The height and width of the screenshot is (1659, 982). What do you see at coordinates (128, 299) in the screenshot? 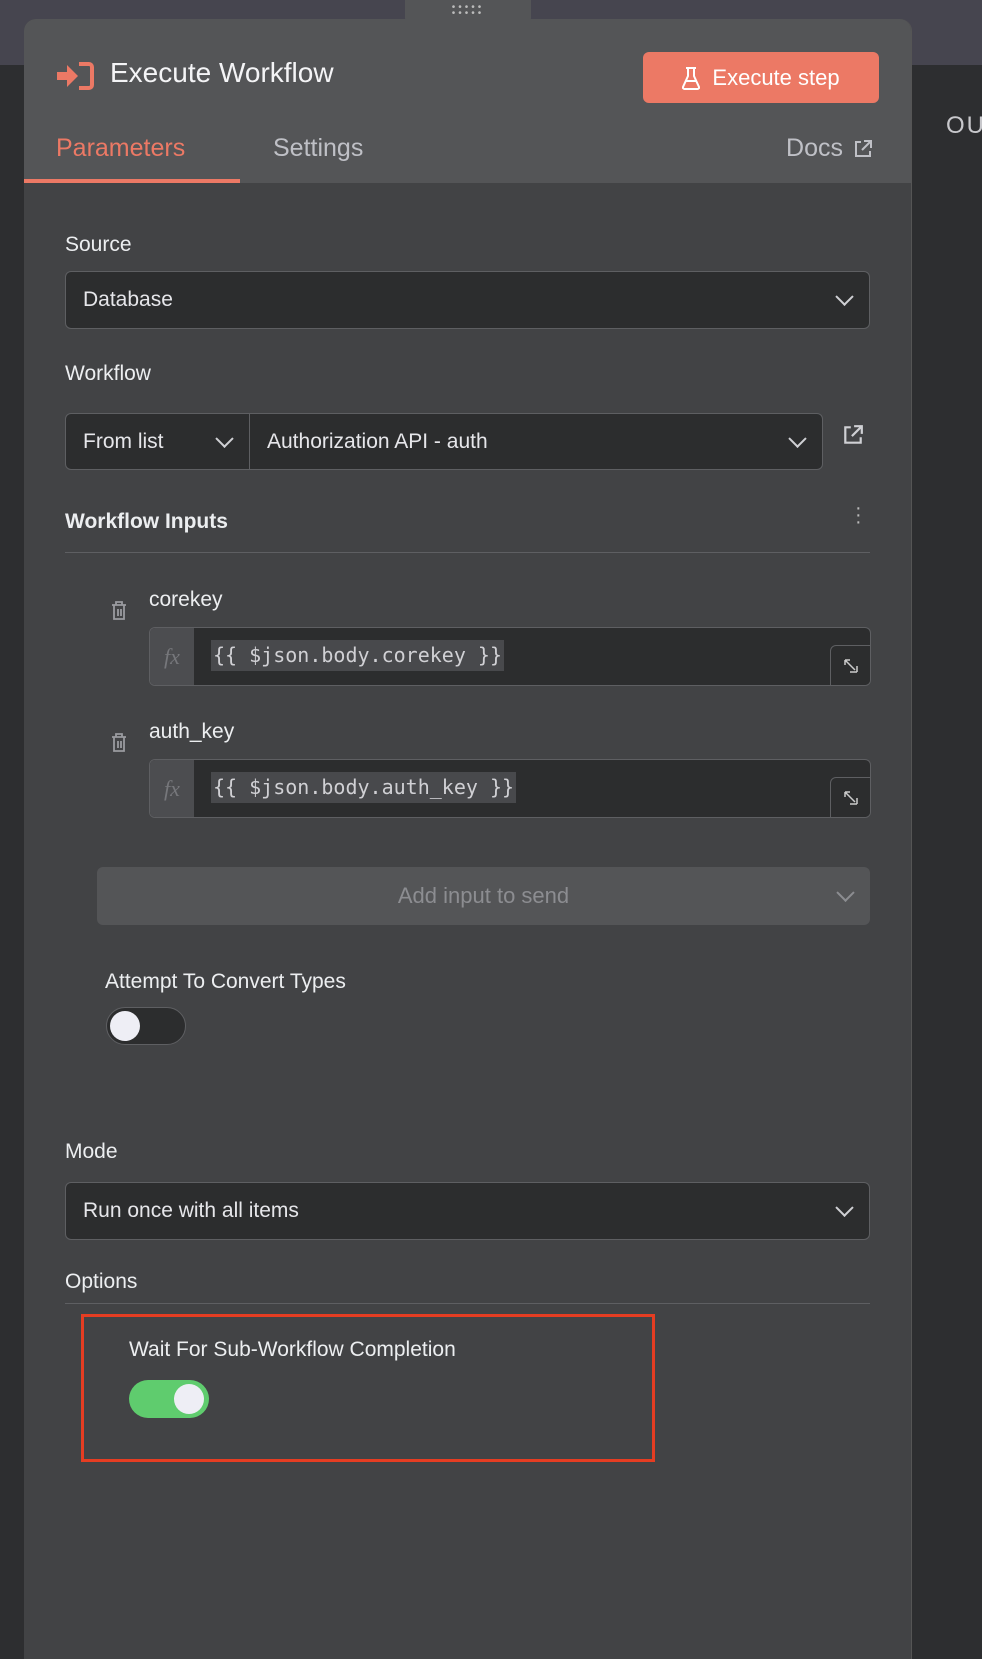
I see `source-value: Database` at bounding box center [128, 299].